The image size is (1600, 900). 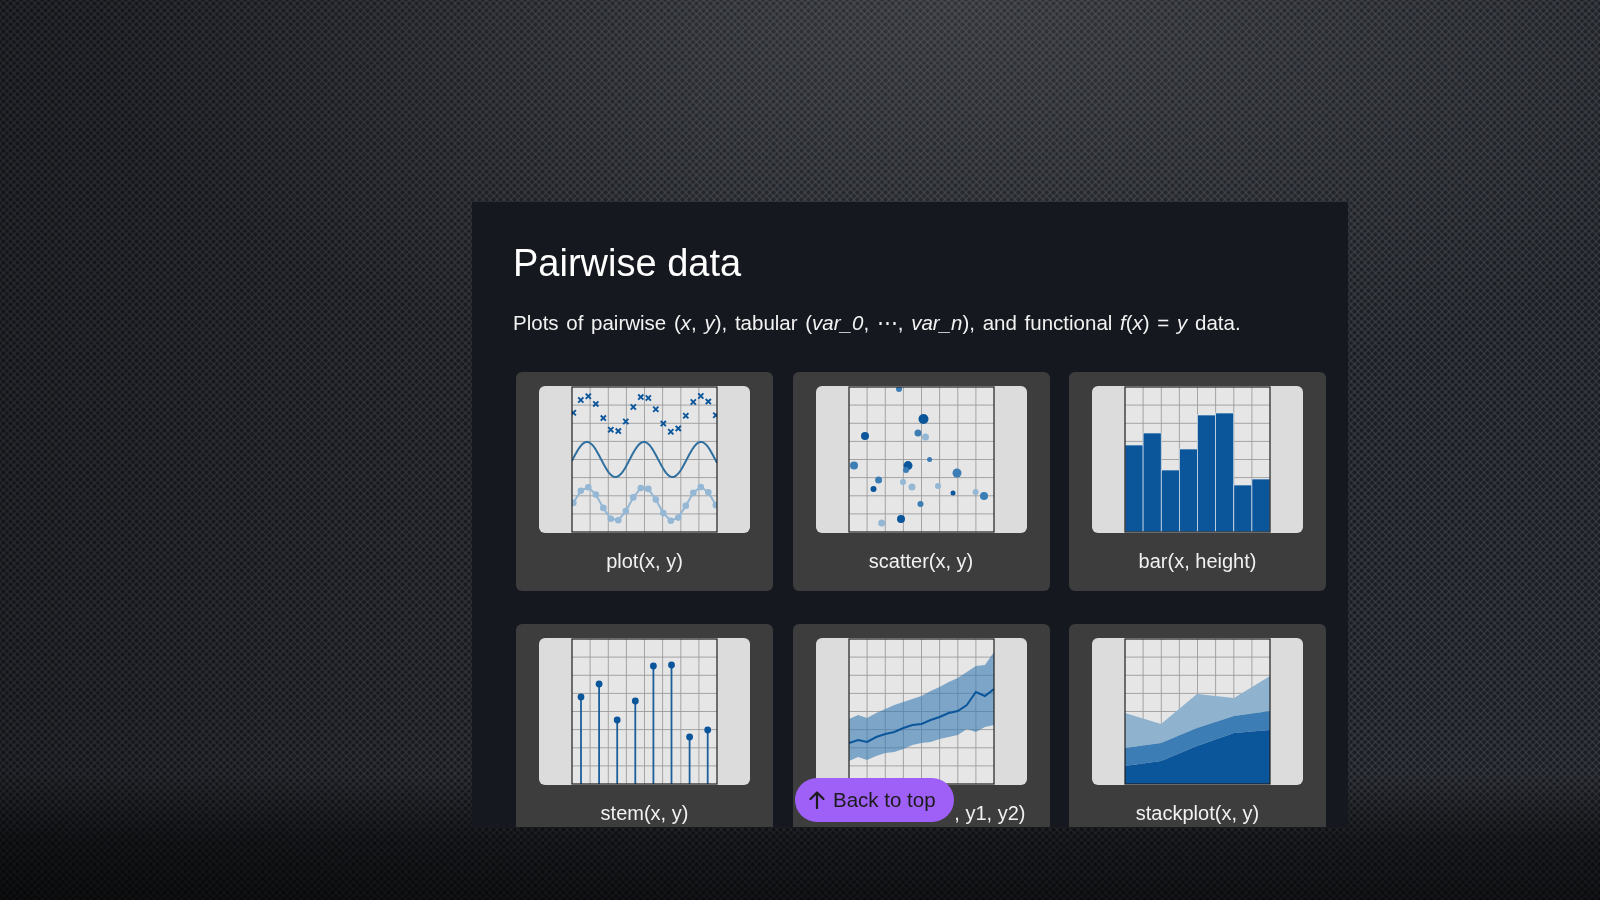 I want to click on section-description: Plots of pairwise (x, y), tabular (var_0, ⋯, var_n), and functional f(x) = y data., so click(x=877, y=322).